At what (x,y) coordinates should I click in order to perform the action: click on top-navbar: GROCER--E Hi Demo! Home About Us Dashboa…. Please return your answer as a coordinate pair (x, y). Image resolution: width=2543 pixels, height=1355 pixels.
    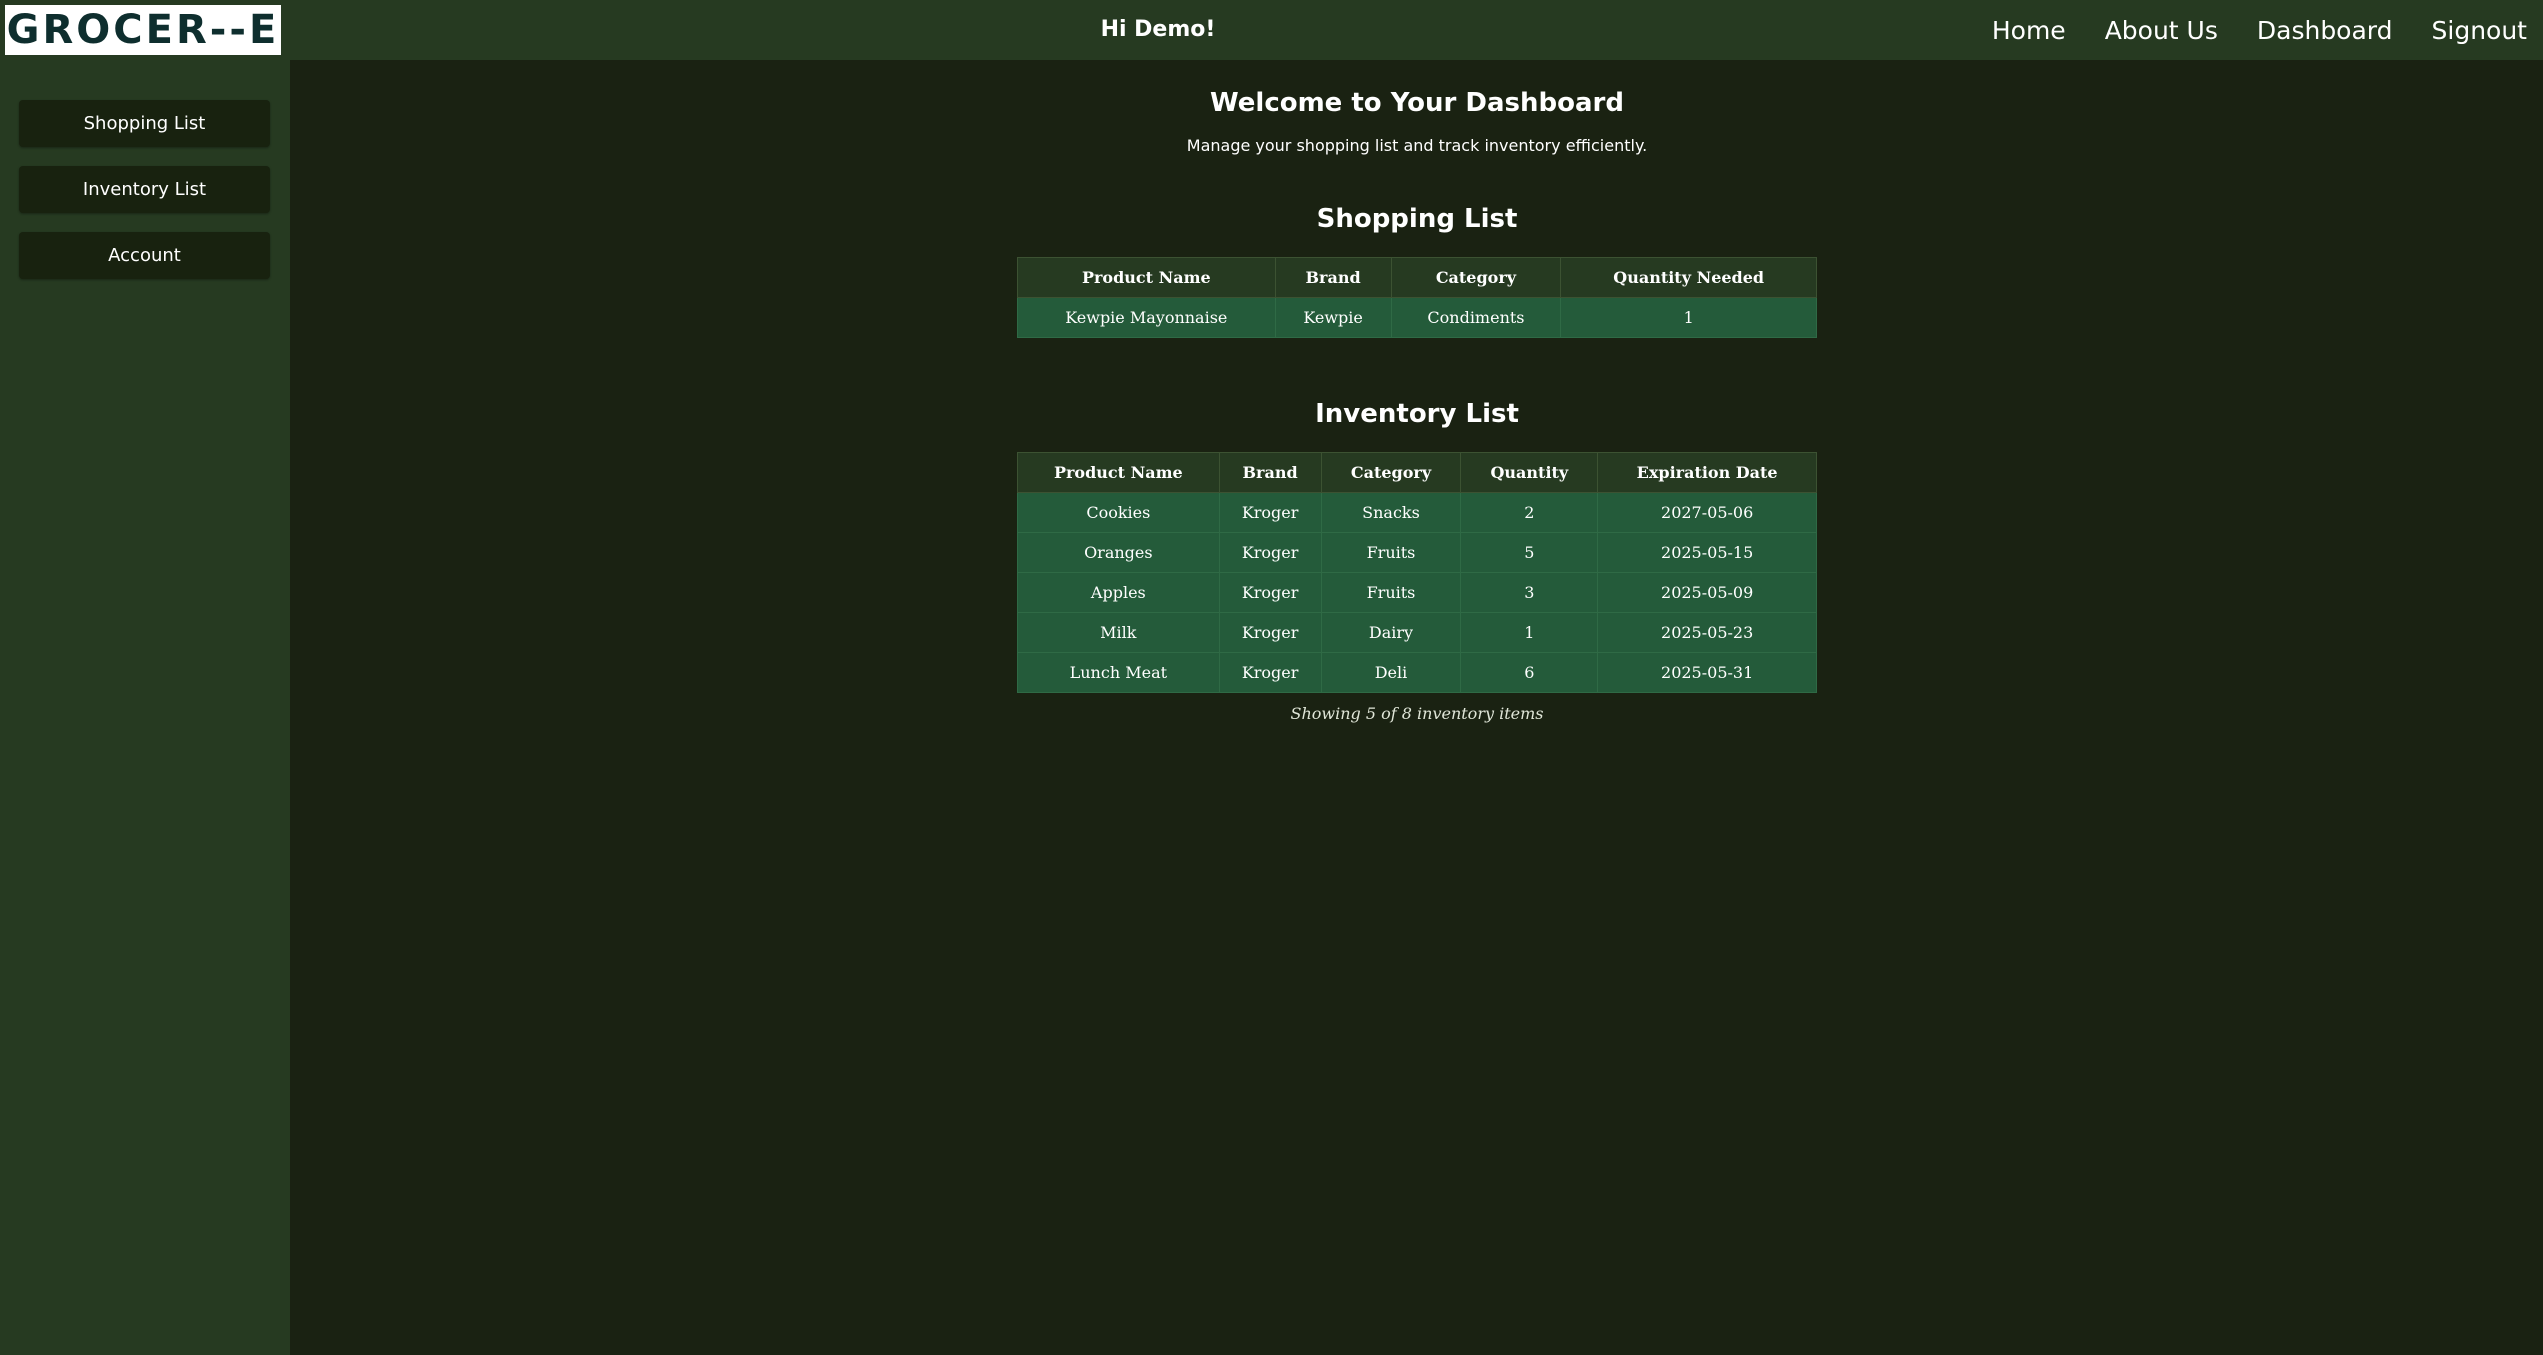
    Looking at the image, I should click on (1271, 30).